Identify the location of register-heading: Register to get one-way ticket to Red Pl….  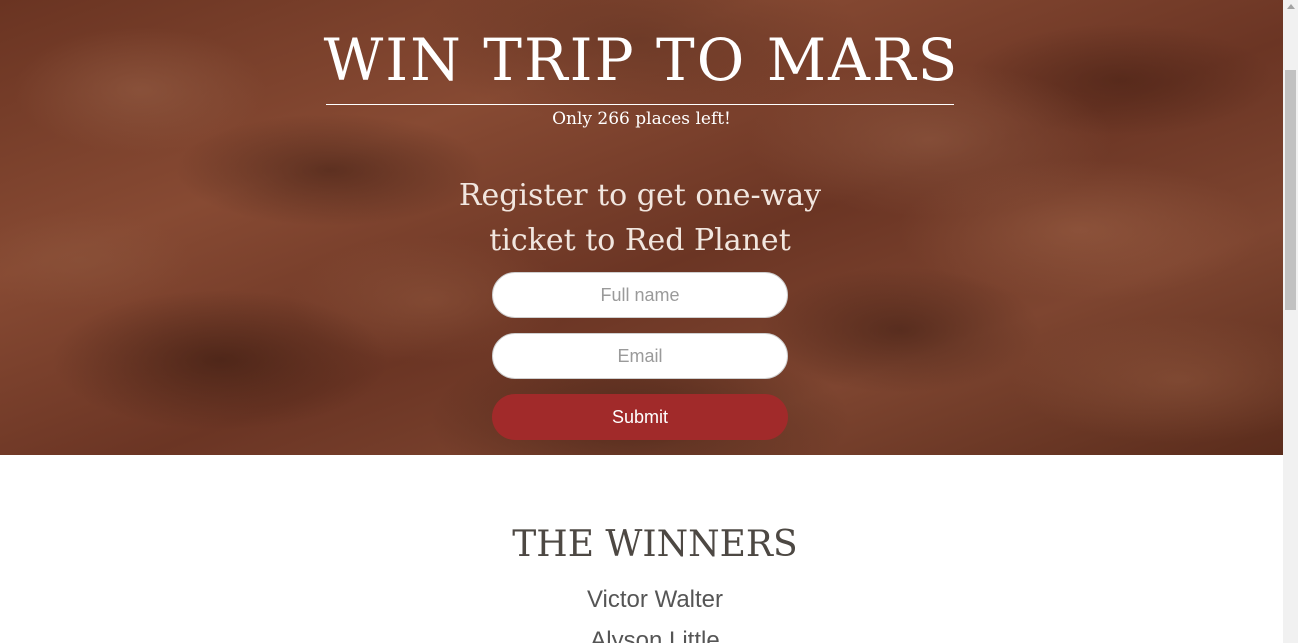
(640, 218).